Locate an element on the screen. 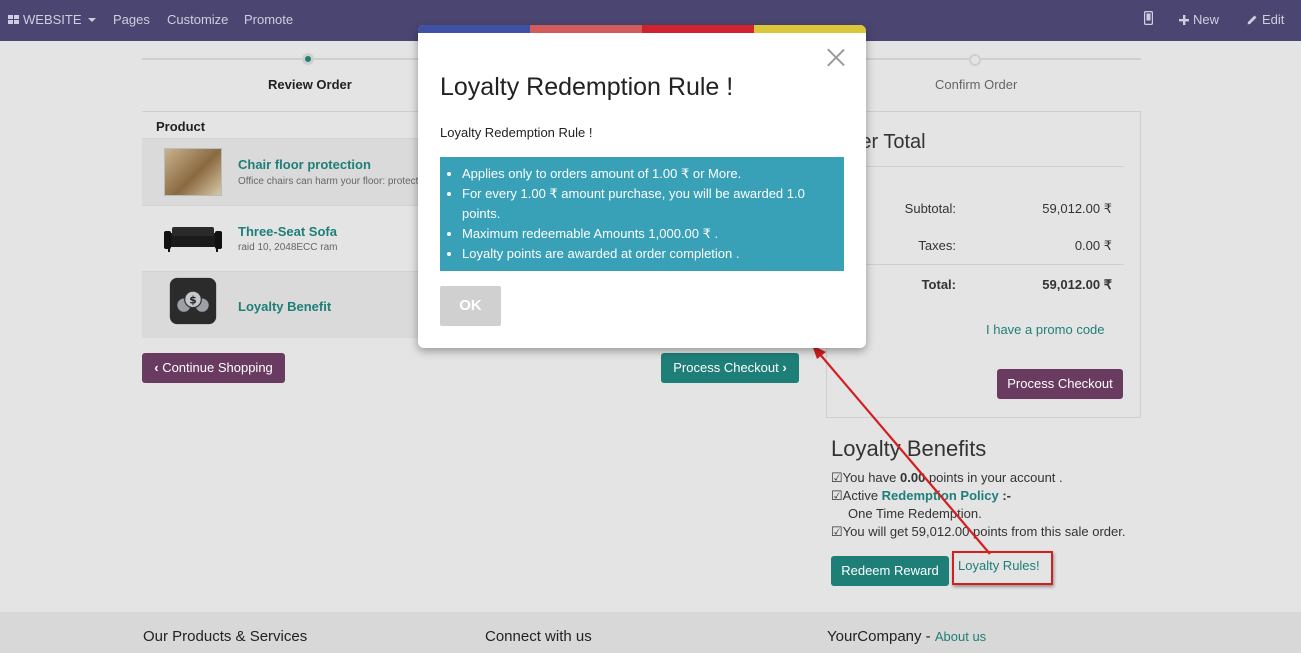 Image resolution: width=1301 pixels, height=653 pixels. about-us-link: About us is located at coordinates (960, 636).